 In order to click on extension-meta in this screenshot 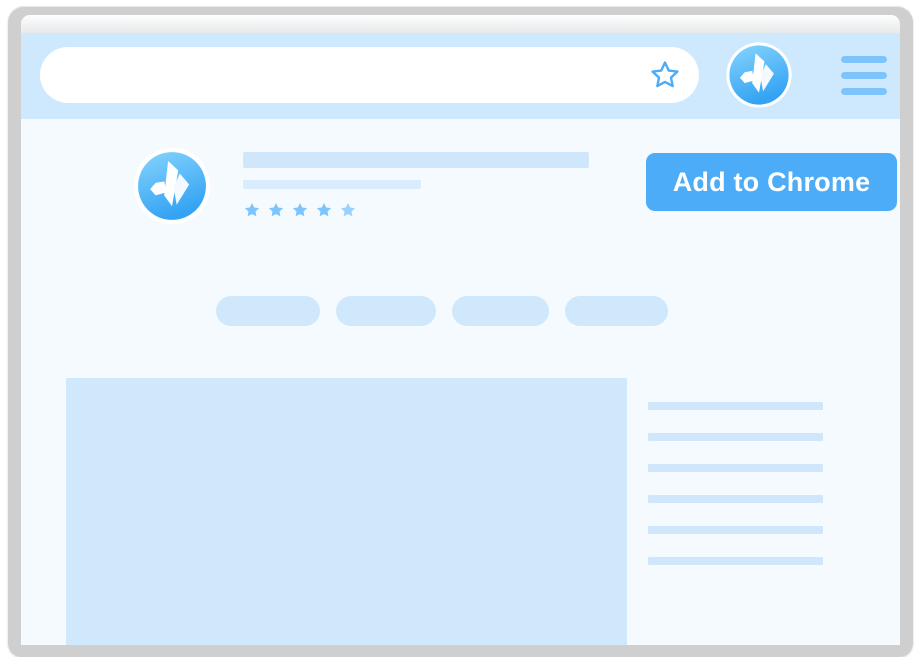, I will do `click(443, 185)`.